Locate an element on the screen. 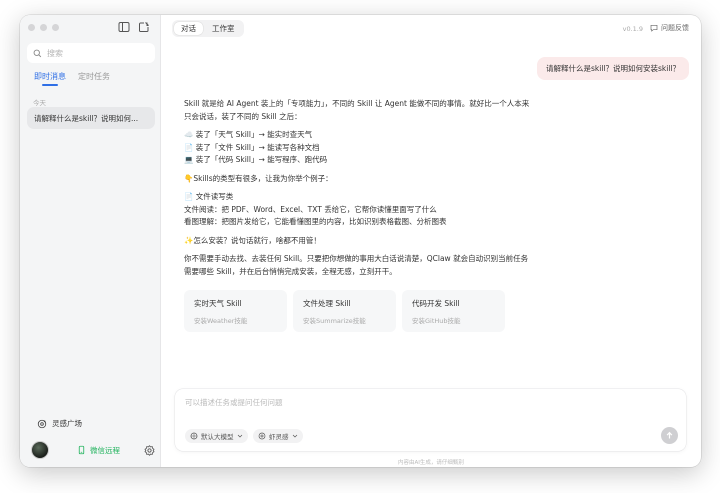 Image resolution: width=720 pixels, height=493 pixels. skill-card-file: 文件处理 Skill 安装Summarize技能 is located at coordinates (344, 311).